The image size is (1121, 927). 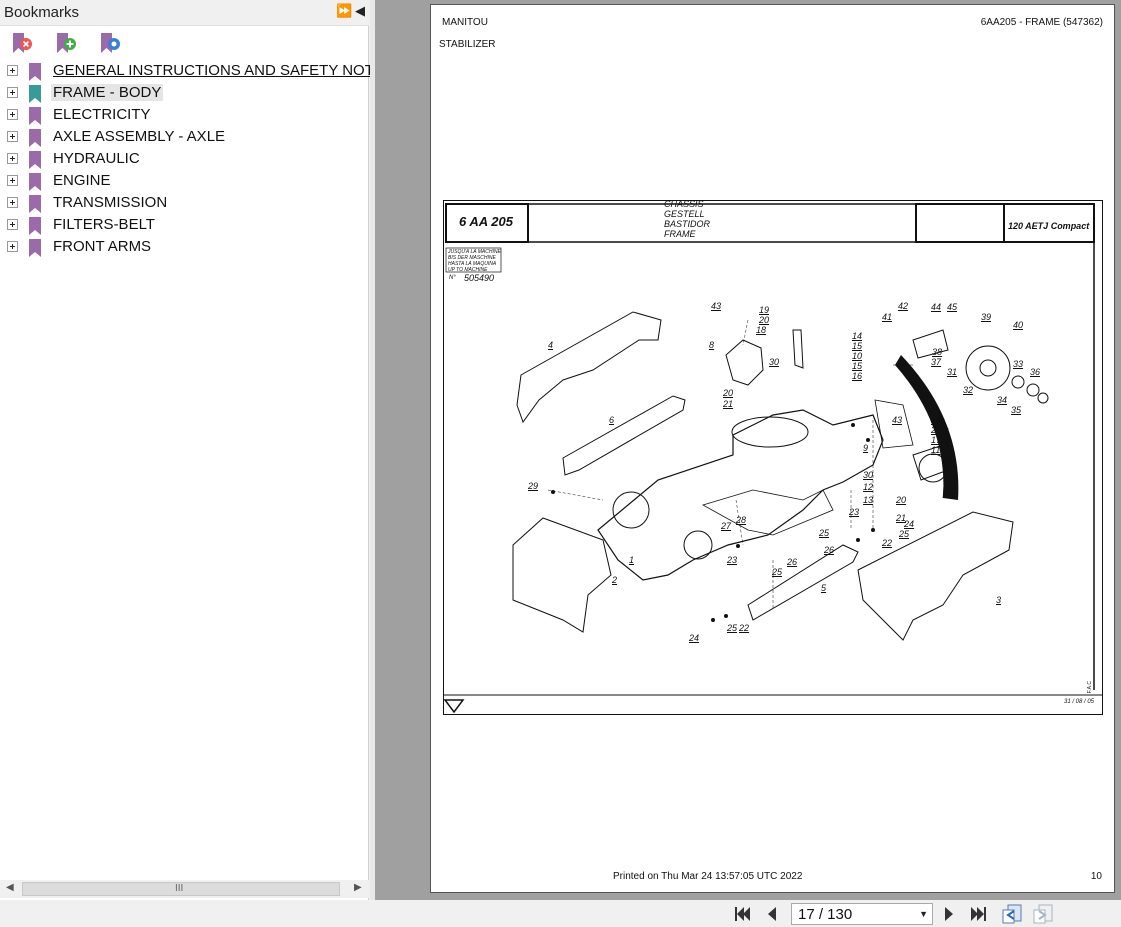 I want to click on bookmark-item: AXLE ASSEMBLY - AXLE, so click(x=184, y=137).